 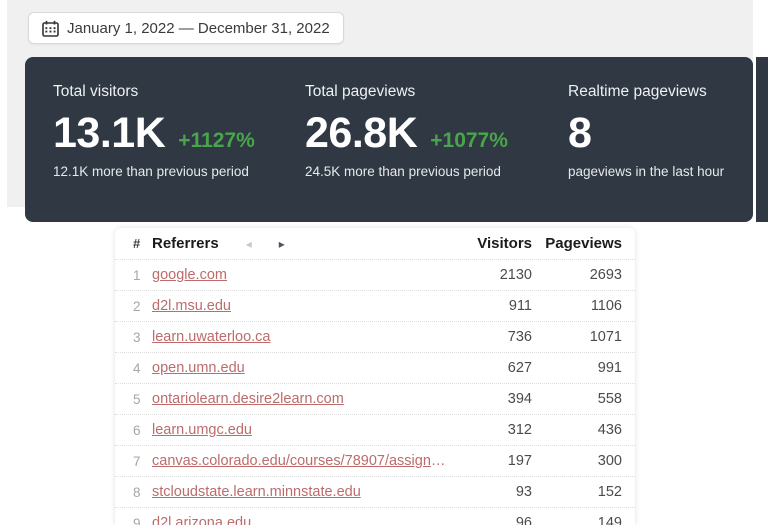 I want to click on row-rank: 5, so click(x=137, y=399).